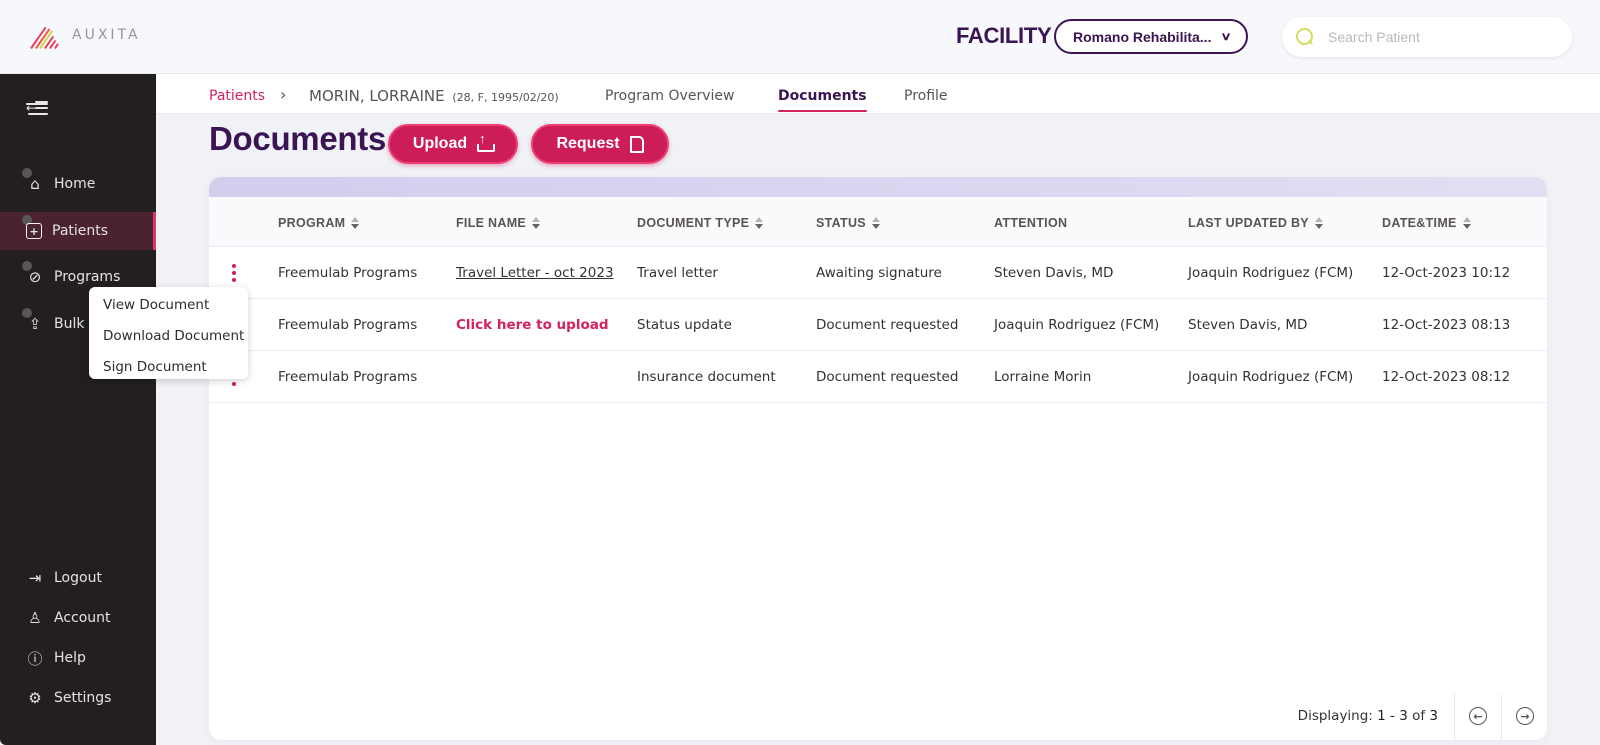 This screenshot has height=745, width=1600. I want to click on column-header-label: DOCUMENT TYPE, so click(693, 223).